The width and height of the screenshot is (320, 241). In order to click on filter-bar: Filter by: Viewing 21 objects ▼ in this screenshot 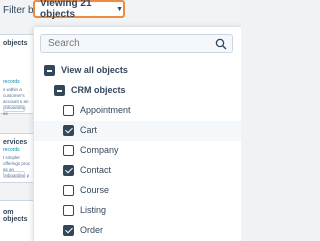, I will do `click(120, 12)`.